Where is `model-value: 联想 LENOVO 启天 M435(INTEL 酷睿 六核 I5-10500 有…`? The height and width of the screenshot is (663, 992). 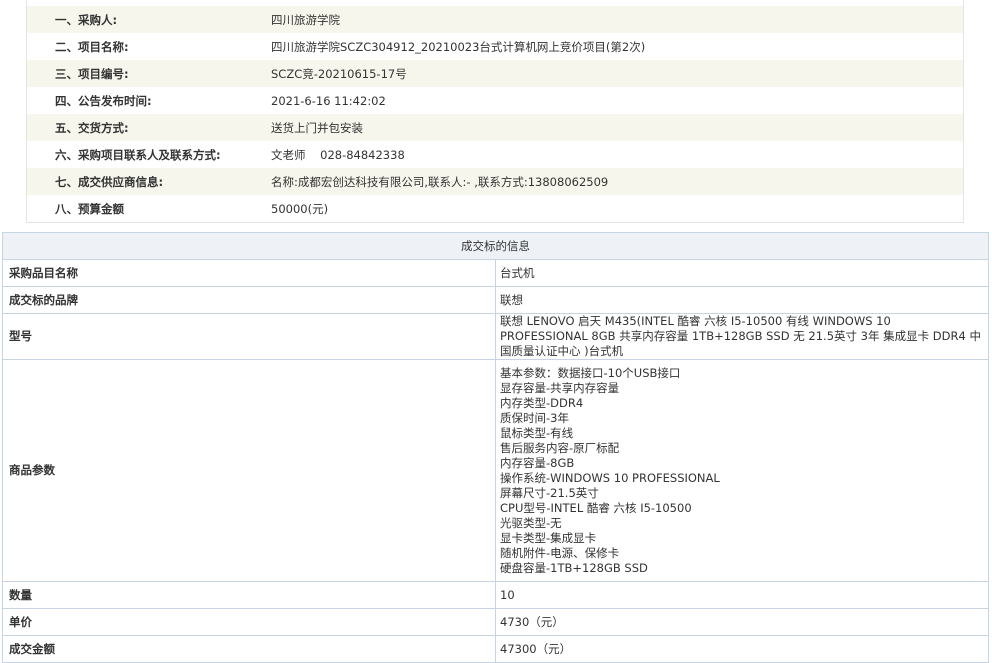 model-value: 联想 LENOVO 启天 M435(INTEL 酷睿 六核 I5-10500 有… is located at coordinates (742, 336).